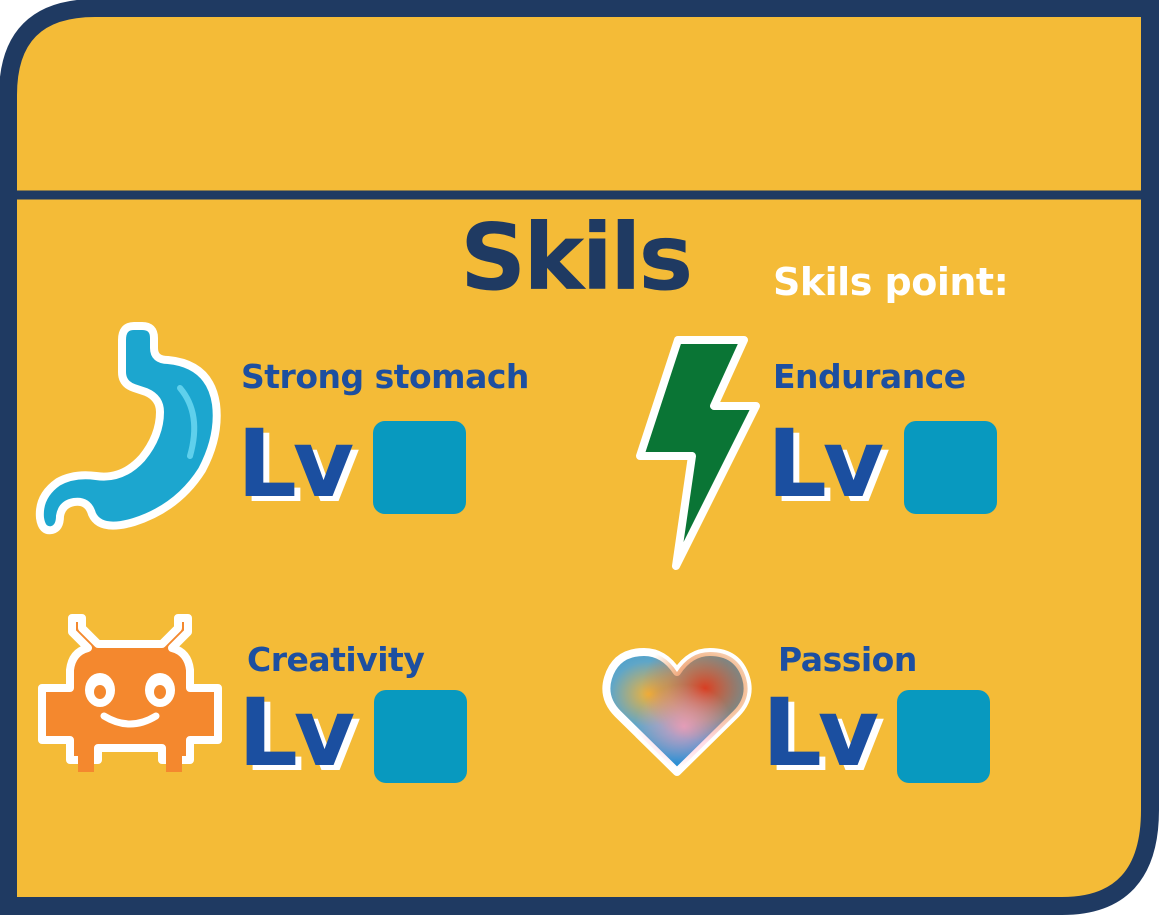 This screenshot has height=918, width=1167. Describe the element at coordinates (576, 257) in the screenshot. I see `panel-title: Skils` at that location.